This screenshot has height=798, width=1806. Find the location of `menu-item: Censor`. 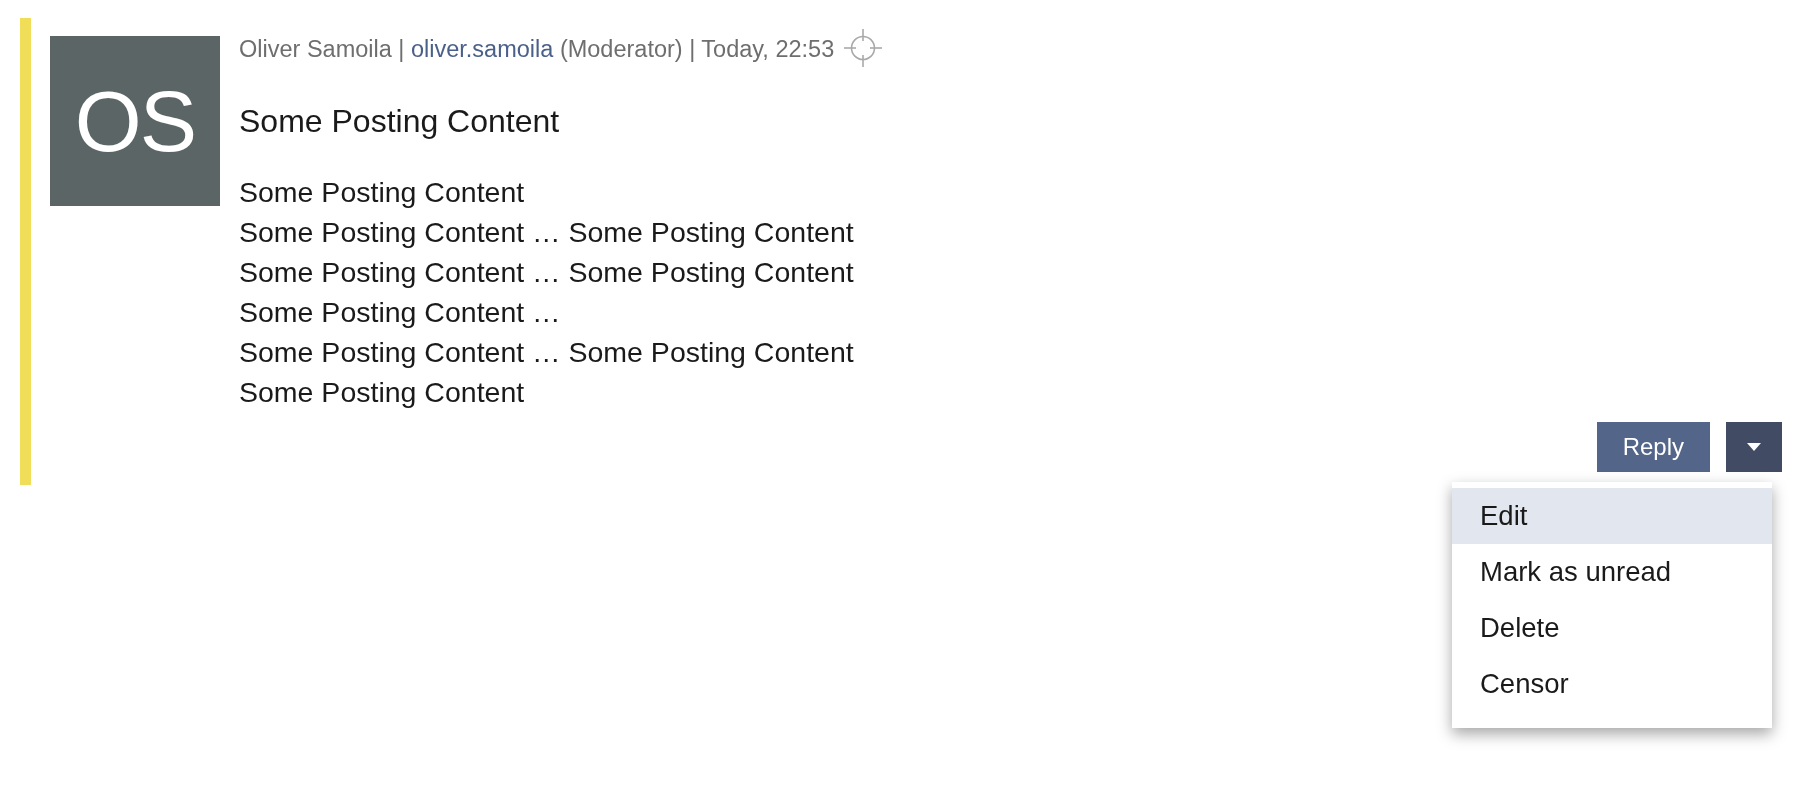

menu-item: Censor is located at coordinates (1612, 684).